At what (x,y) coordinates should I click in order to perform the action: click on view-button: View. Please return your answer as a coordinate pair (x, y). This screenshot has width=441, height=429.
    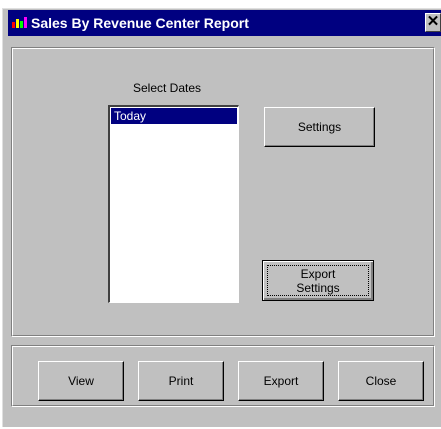
    Looking at the image, I should click on (81, 381).